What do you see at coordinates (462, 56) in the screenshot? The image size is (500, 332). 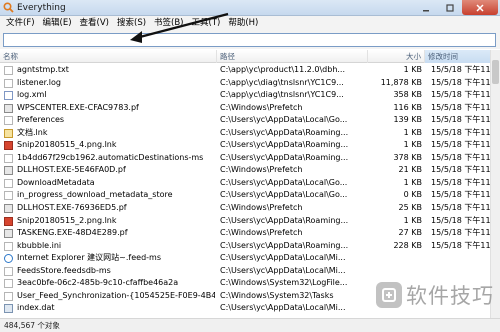 I see `column-date-header: 修改时间` at bounding box center [462, 56].